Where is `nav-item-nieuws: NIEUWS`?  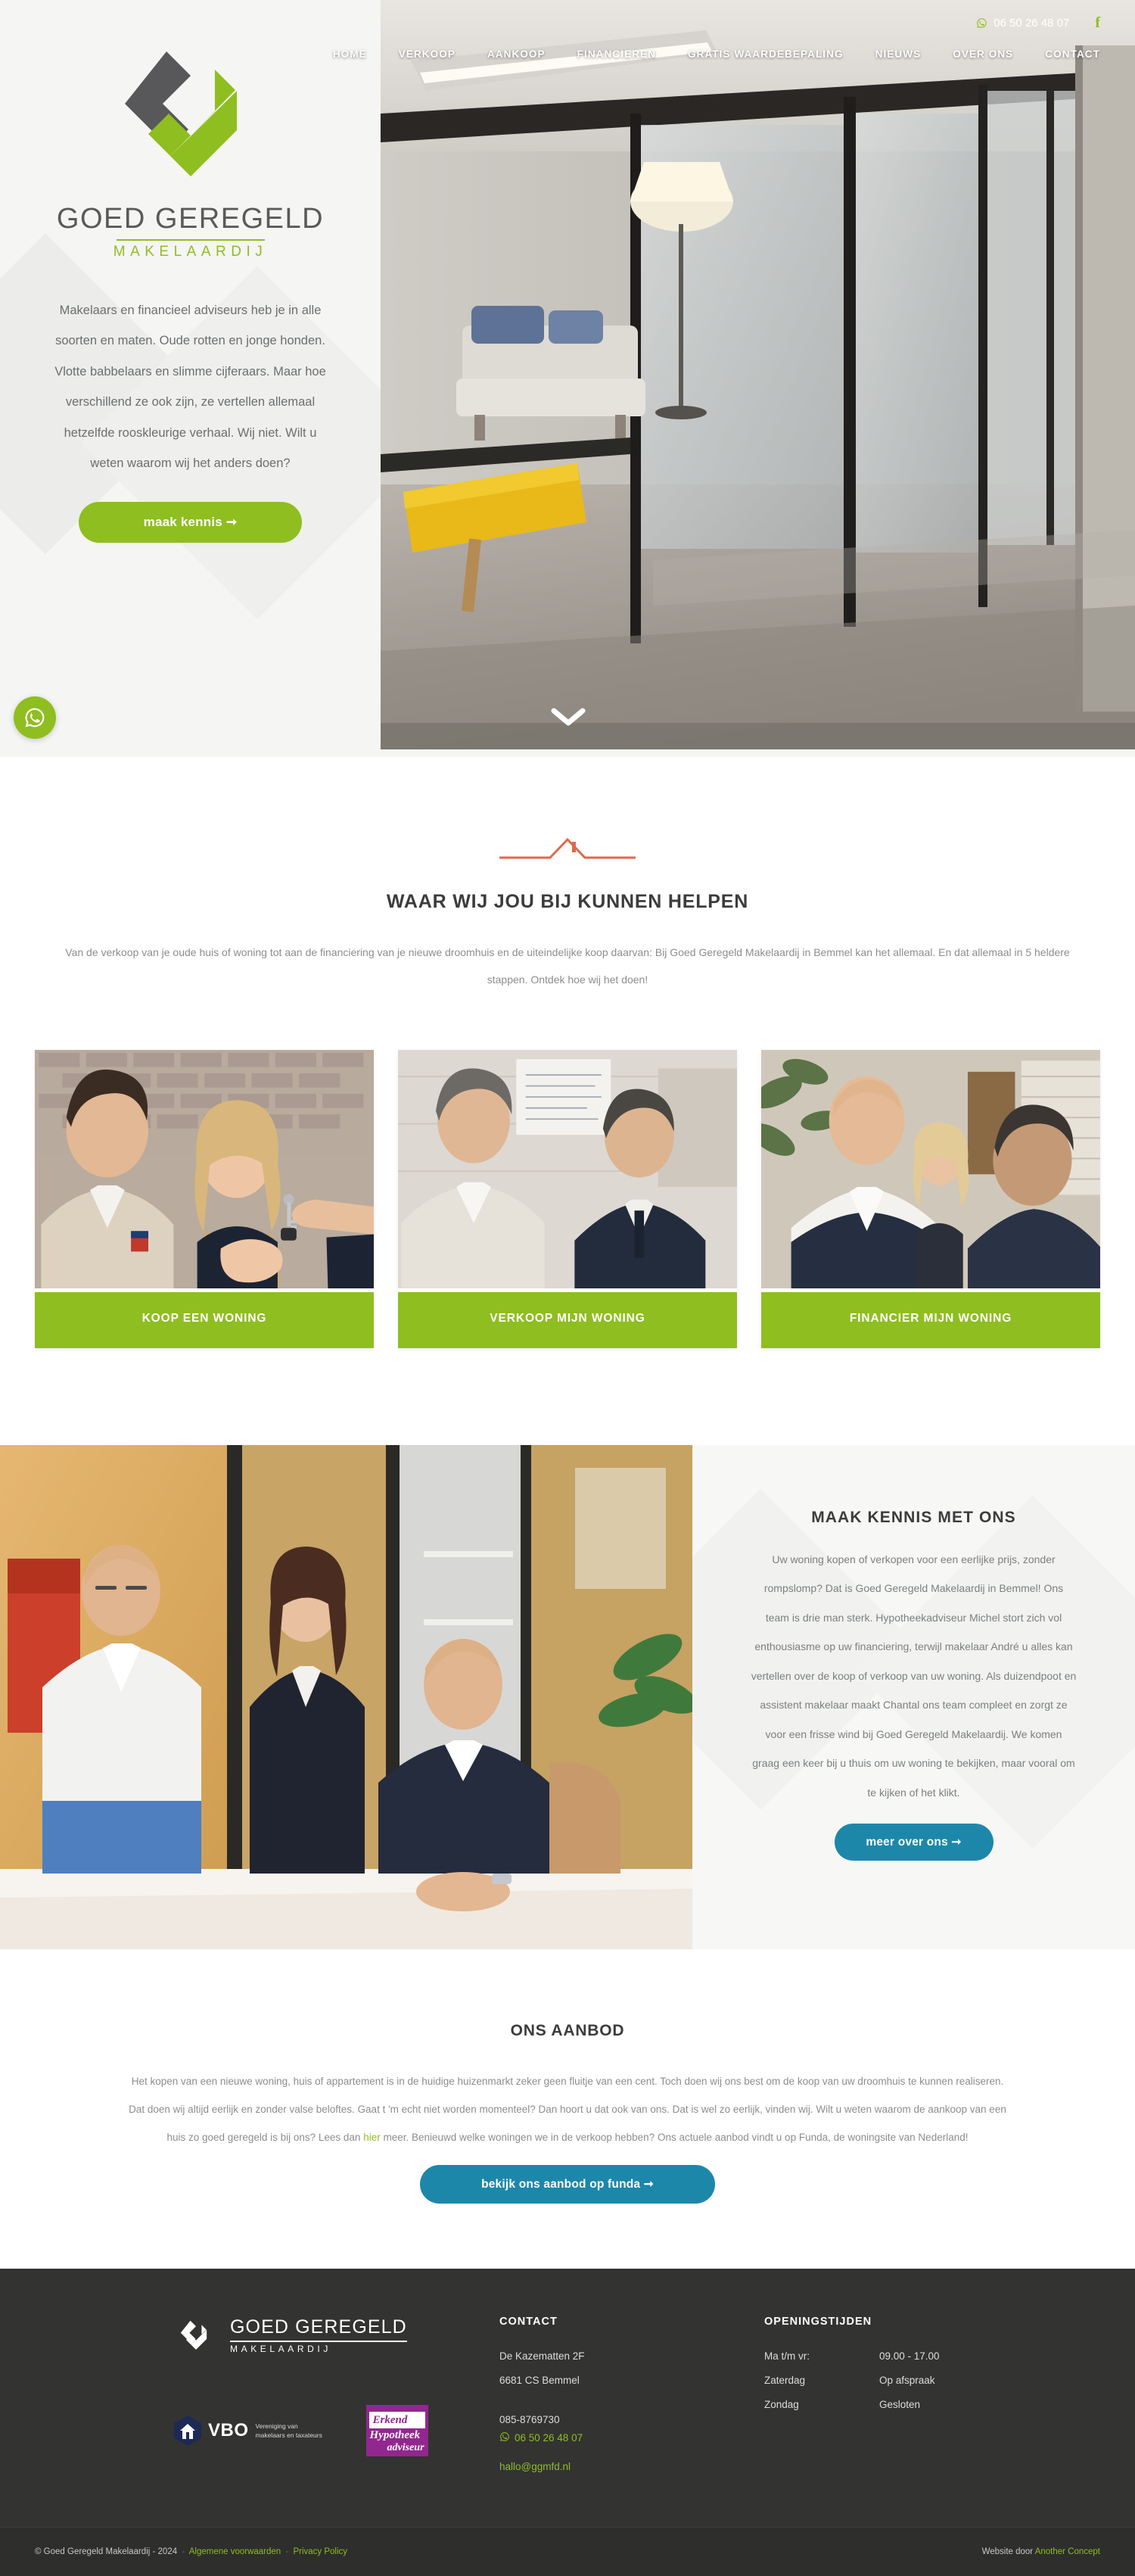
nav-item-nieuws: NIEUWS is located at coordinates (899, 54).